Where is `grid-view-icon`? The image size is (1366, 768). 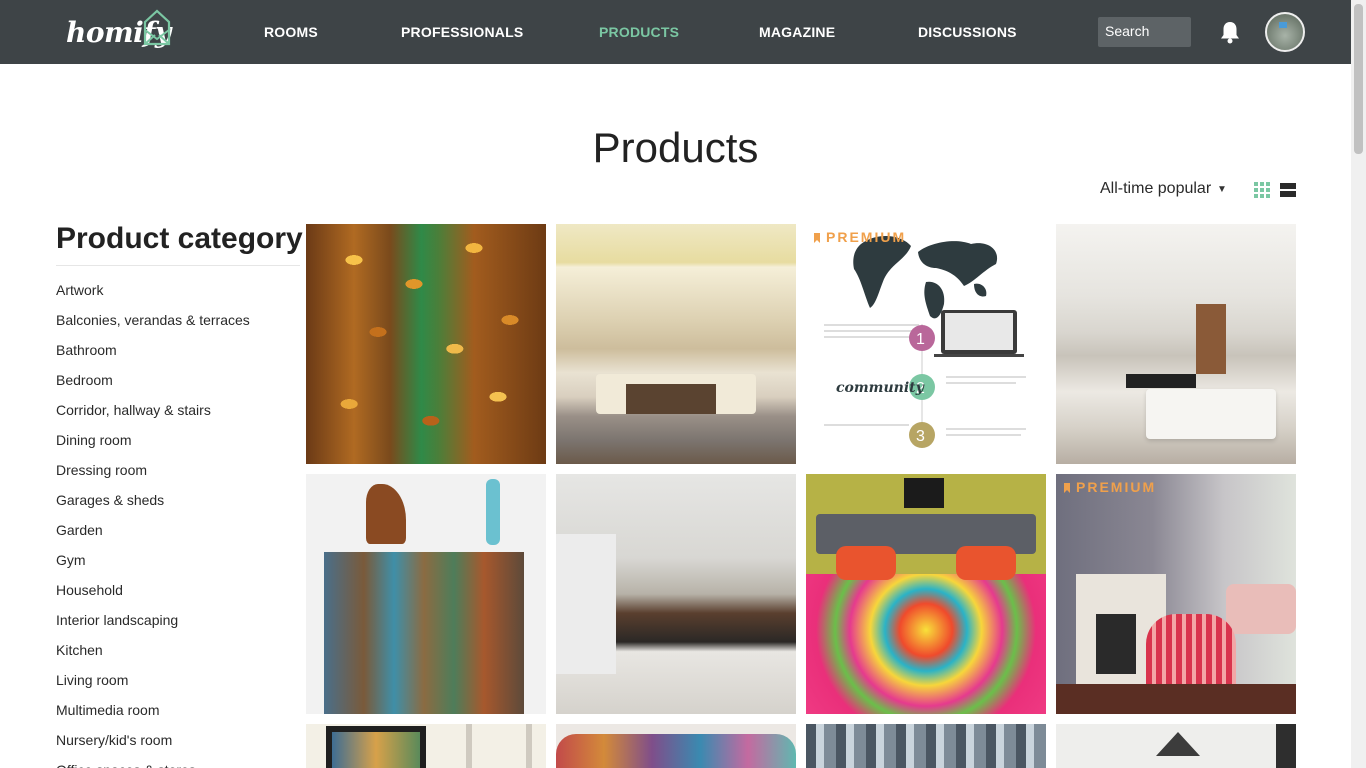 grid-view-icon is located at coordinates (1262, 190).